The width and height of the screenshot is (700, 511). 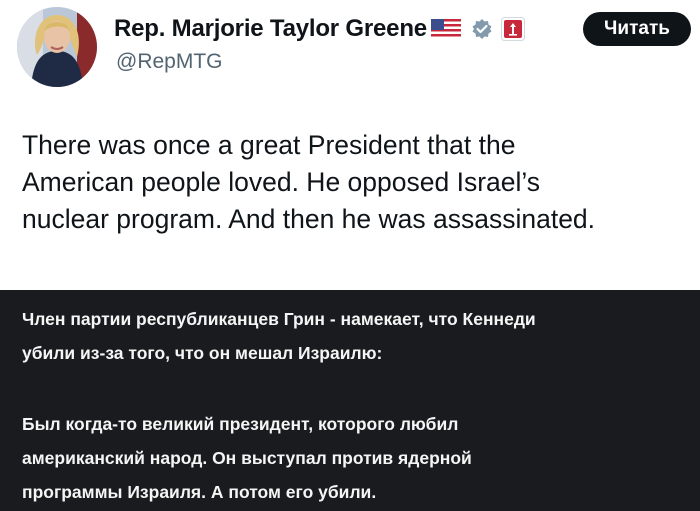 What do you see at coordinates (637, 29) in the screenshot?
I see `follow-button: Читать` at bounding box center [637, 29].